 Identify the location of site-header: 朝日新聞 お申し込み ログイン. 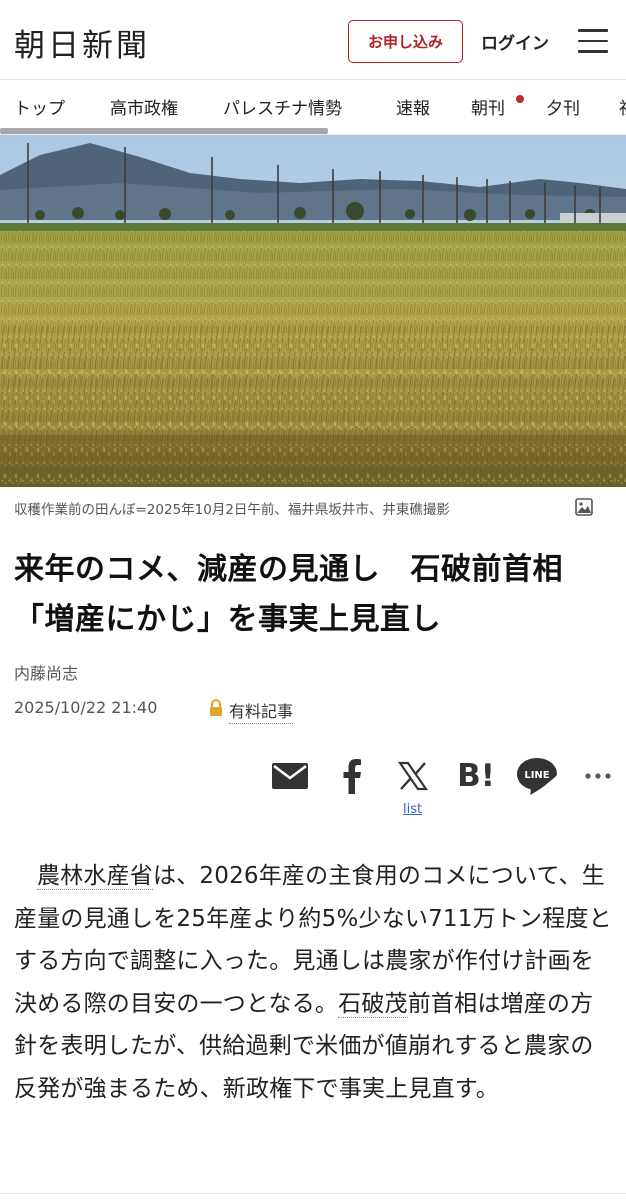
(313, 40).